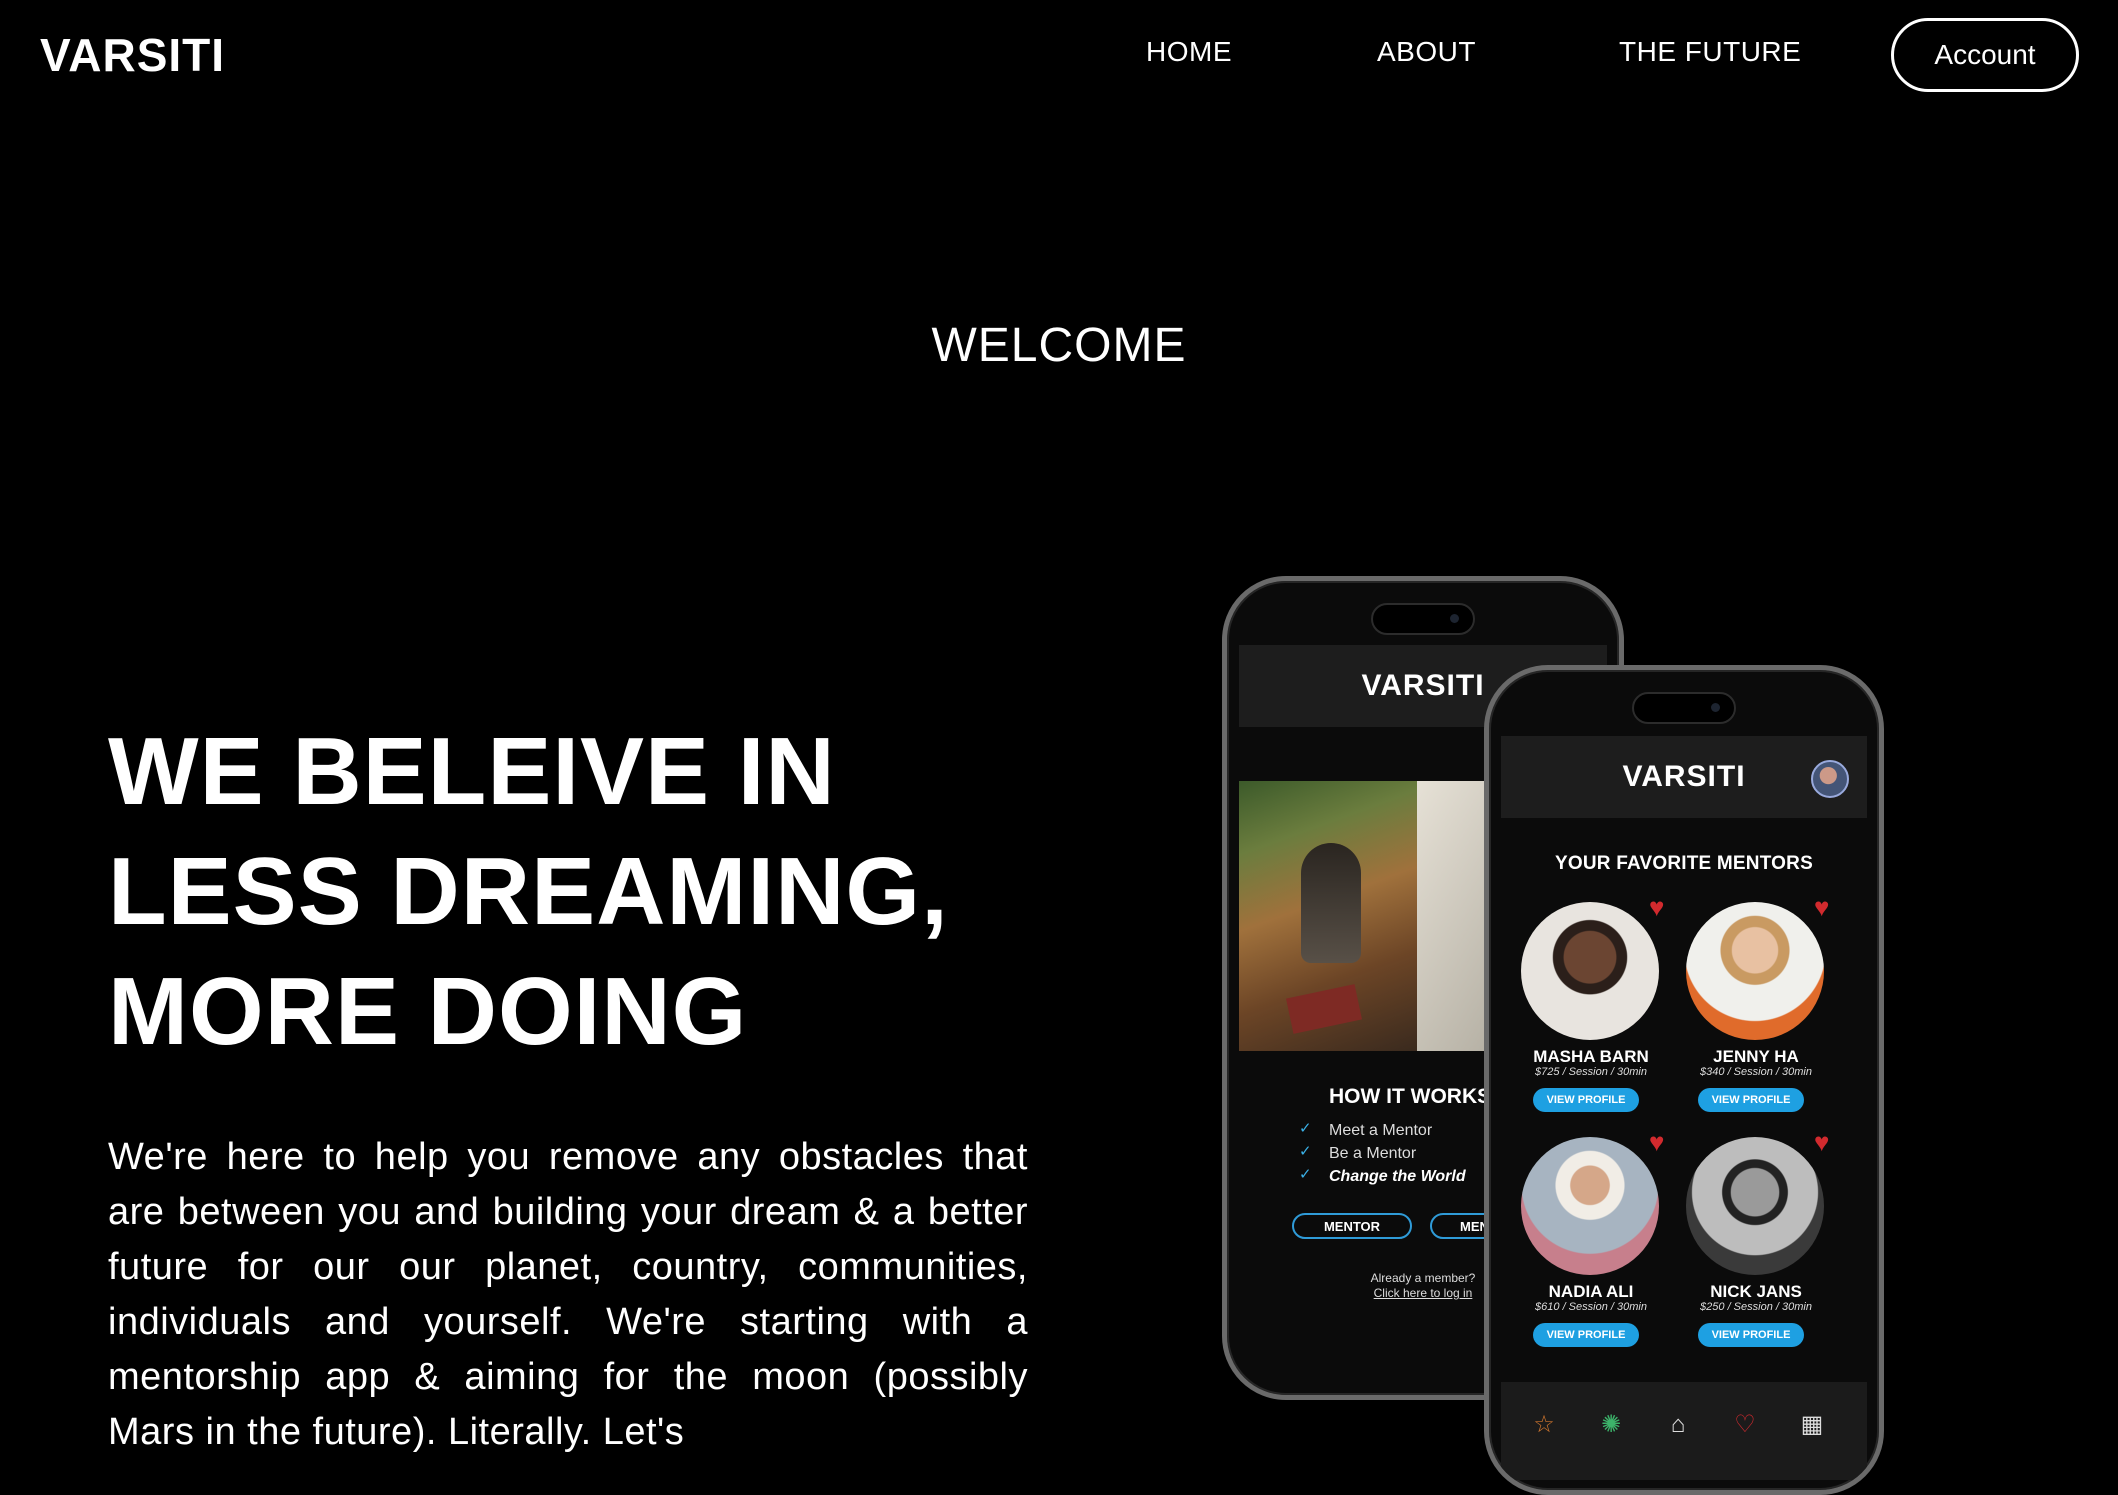  What do you see at coordinates (1591, 1056) in the screenshot?
I see `mentor-name: MASHA BARN` at bounding box center [1591, 1056].